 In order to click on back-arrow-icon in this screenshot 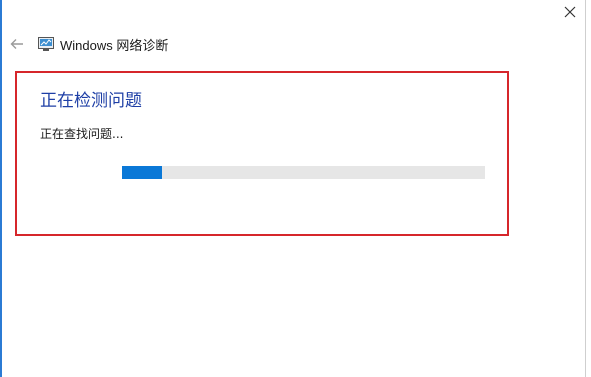, I will do `click(16, 44)`.